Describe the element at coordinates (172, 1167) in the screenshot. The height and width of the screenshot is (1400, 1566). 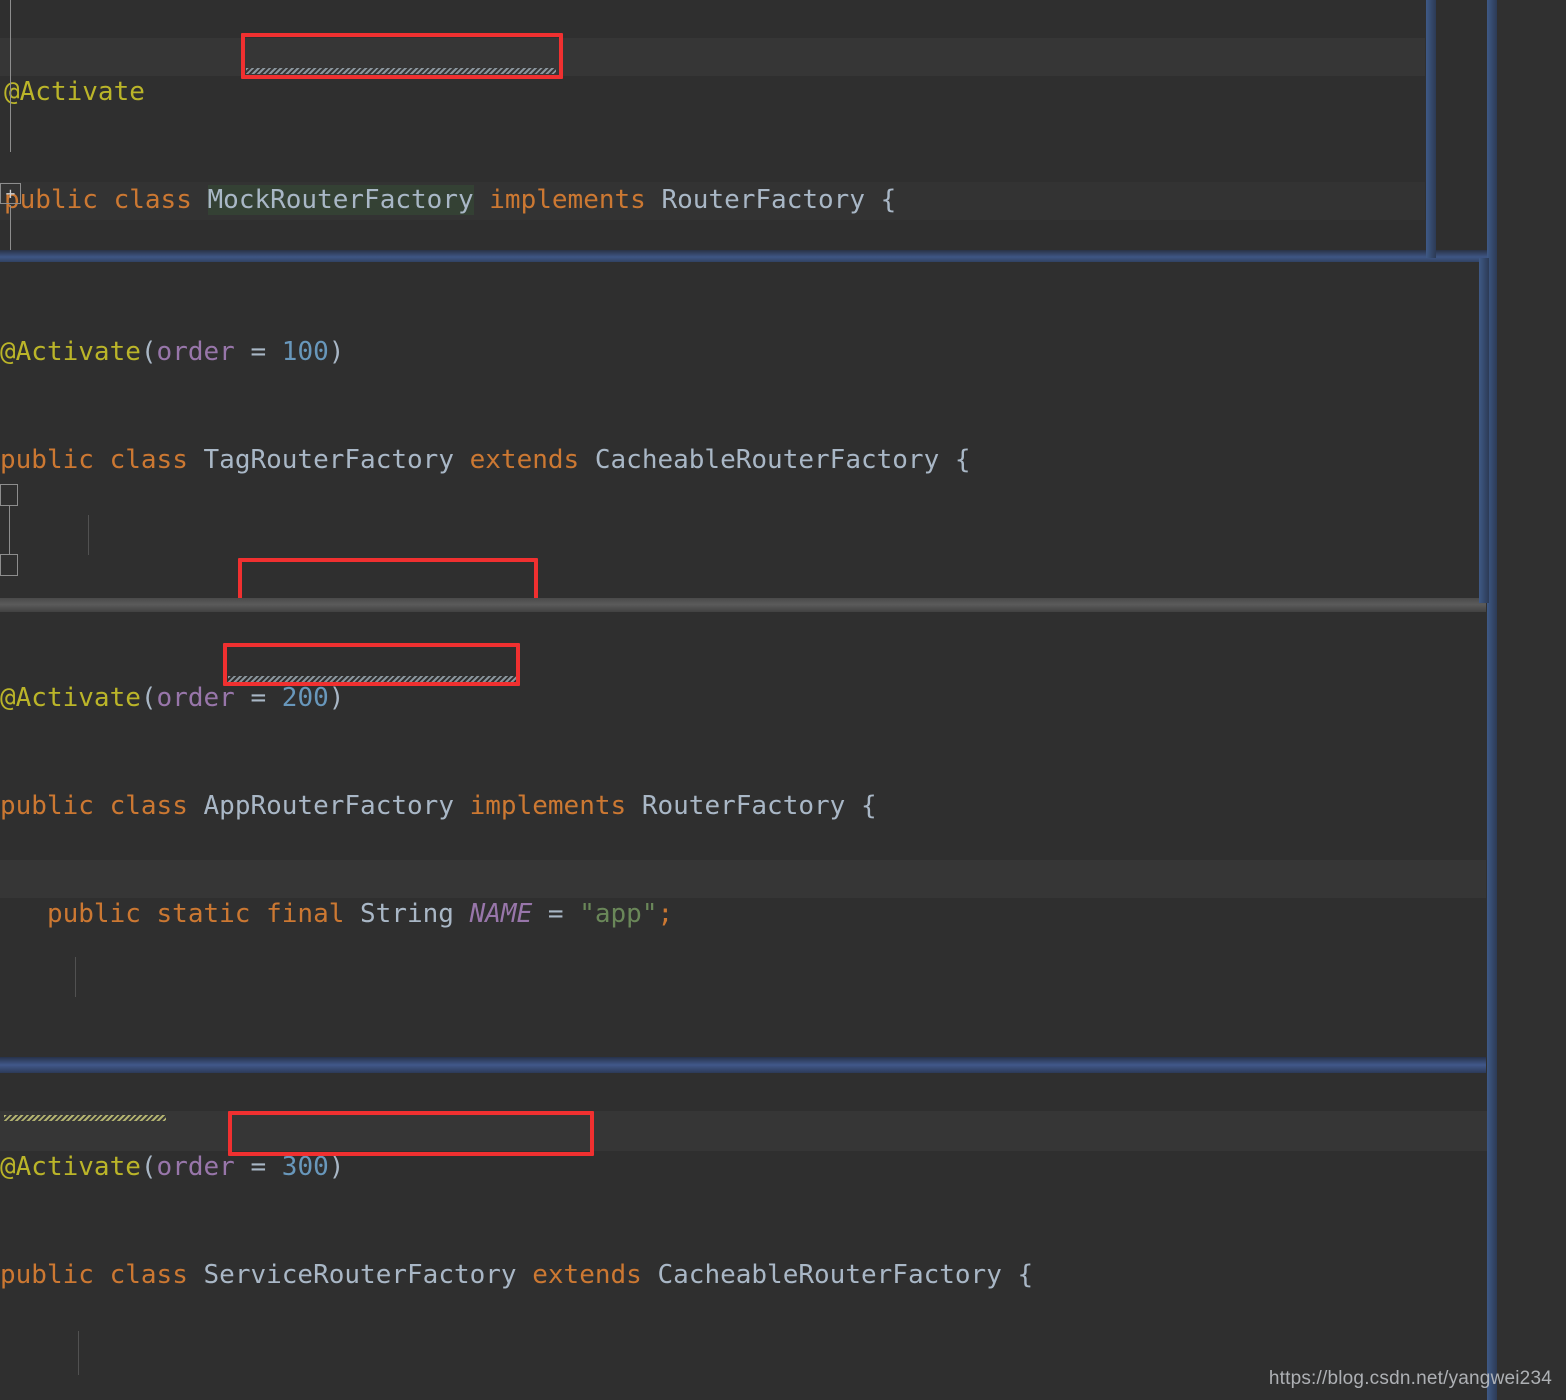
I see `code-line: @Activate(order = 300)` at that location.